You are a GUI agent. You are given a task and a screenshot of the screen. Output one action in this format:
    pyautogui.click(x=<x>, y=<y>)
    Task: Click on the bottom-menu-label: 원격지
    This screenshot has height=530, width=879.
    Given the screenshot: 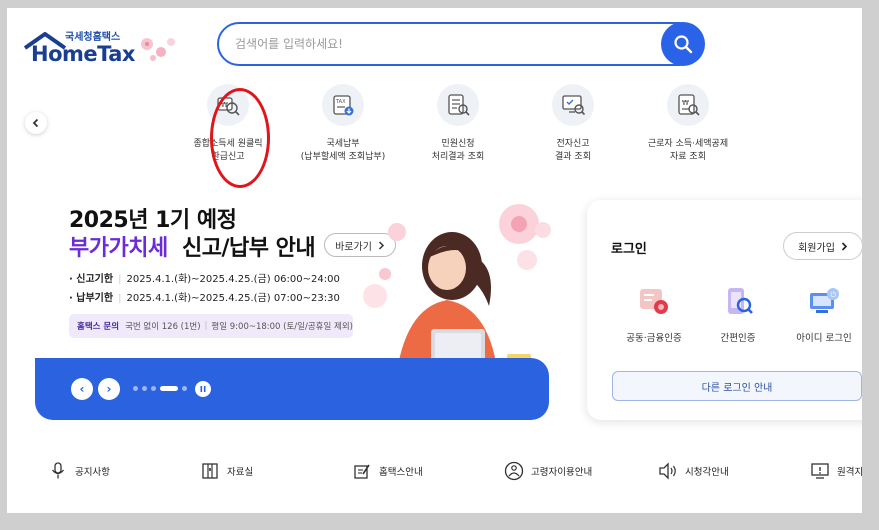 What is the action you would take?
    pyautogui.click(x=849, y=472)
    